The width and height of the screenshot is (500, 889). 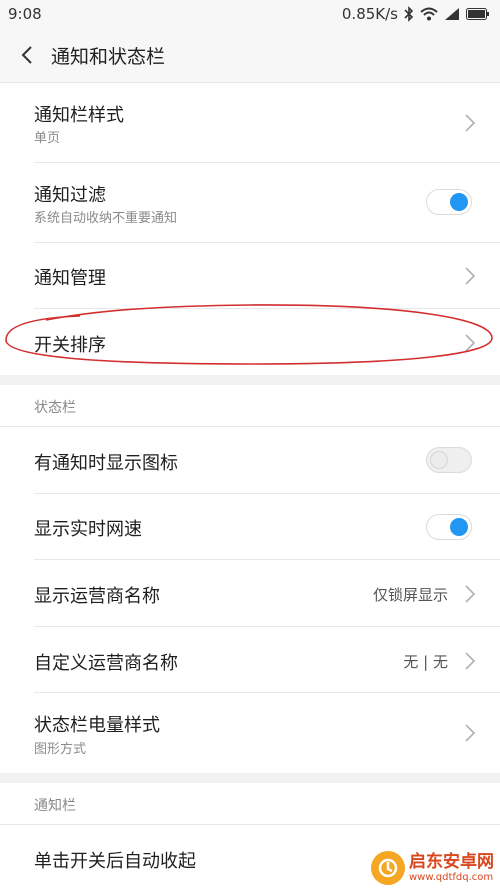 I want to click on row-sub: 图形方式, so click(x=60, y=749).